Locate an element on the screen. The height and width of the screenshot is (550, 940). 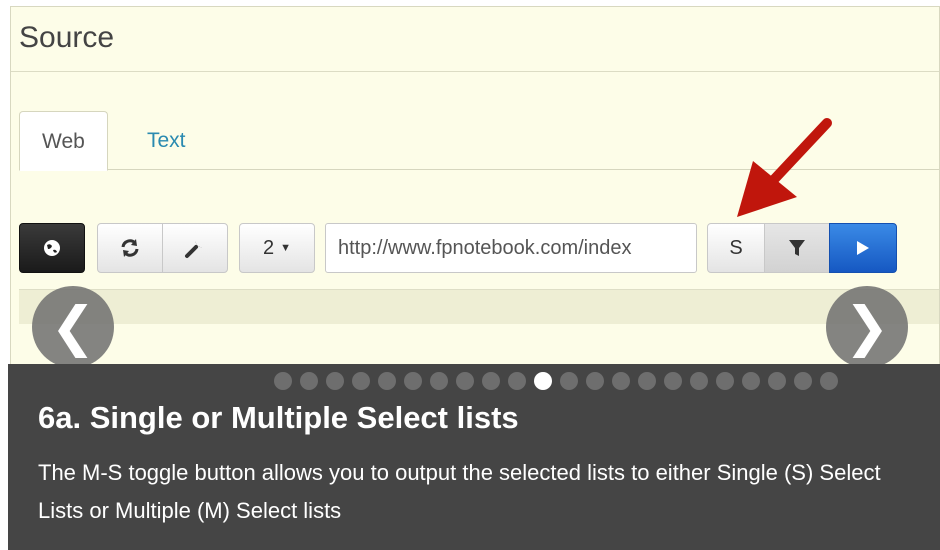
slide-indicators is located at coordinates (556, 381).